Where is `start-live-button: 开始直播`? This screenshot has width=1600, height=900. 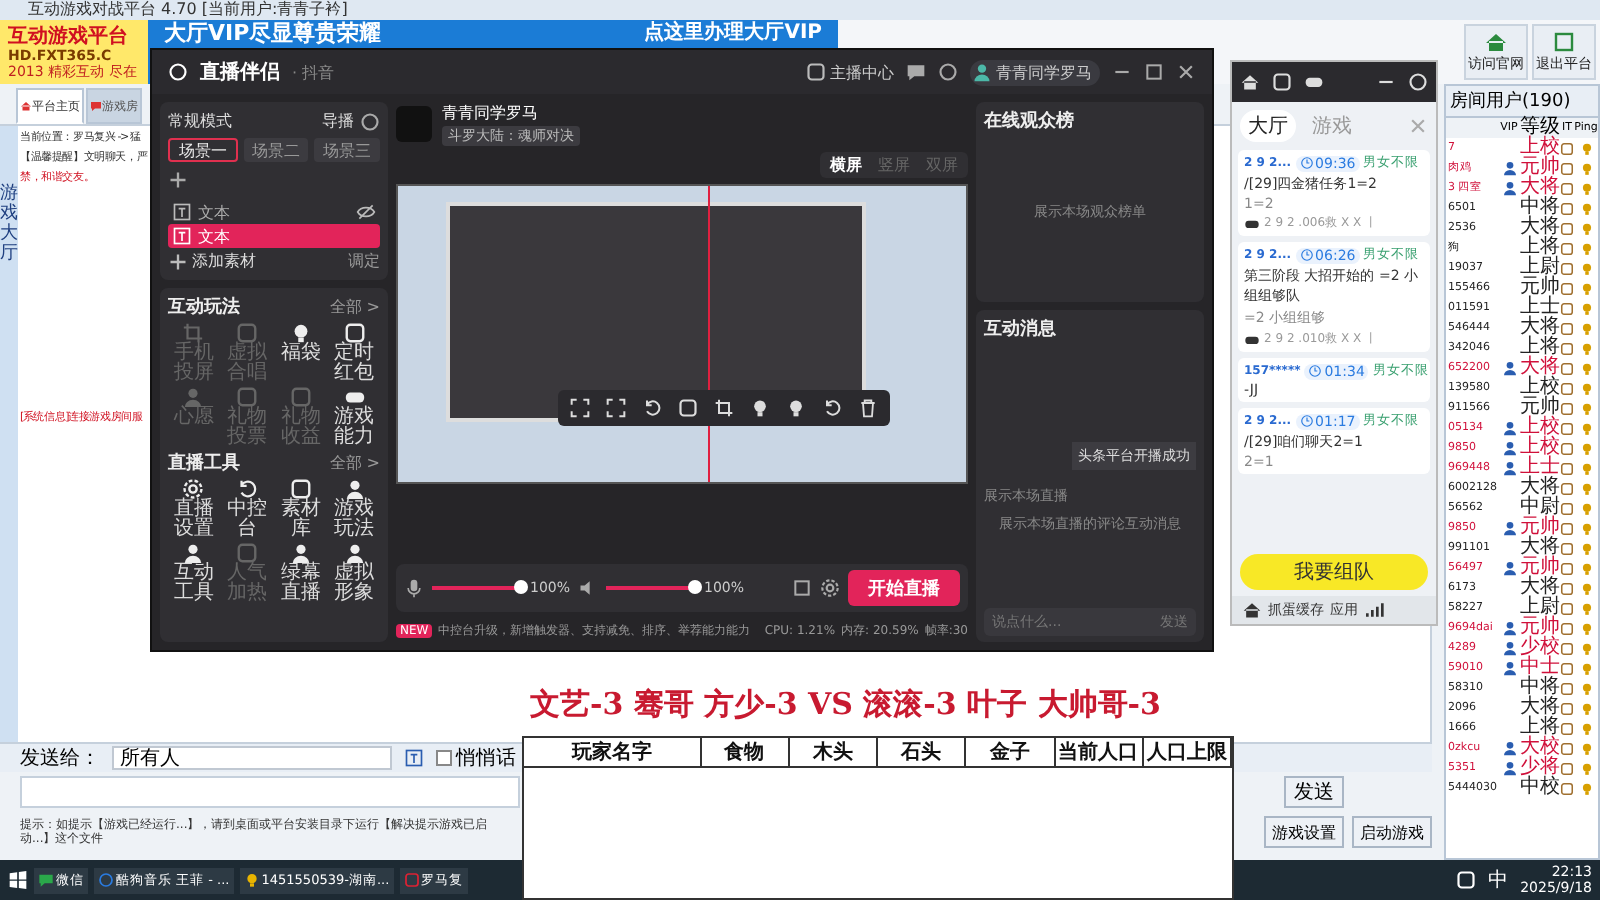 start-live-button: 开始直播 is located at coordinates (904, 588).